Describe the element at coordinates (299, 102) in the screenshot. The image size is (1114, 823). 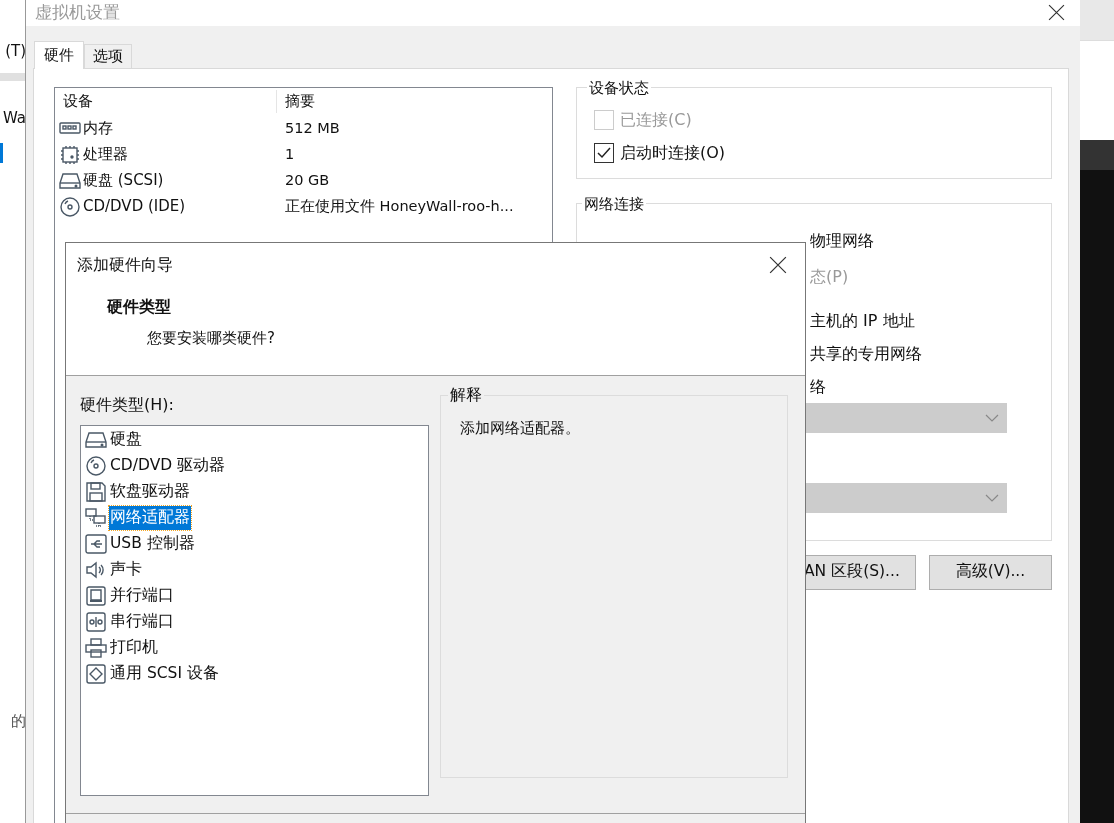
I see `column-header: 摘要` at that location.